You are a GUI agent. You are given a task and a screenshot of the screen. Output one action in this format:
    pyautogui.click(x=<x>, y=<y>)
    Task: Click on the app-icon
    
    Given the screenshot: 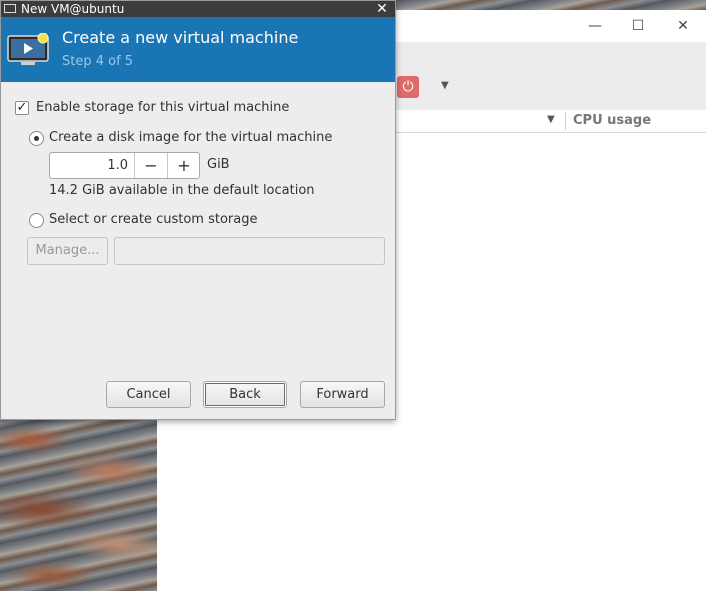 What is the action you would take?
    pyautogui.click(x=10, y=8)
    